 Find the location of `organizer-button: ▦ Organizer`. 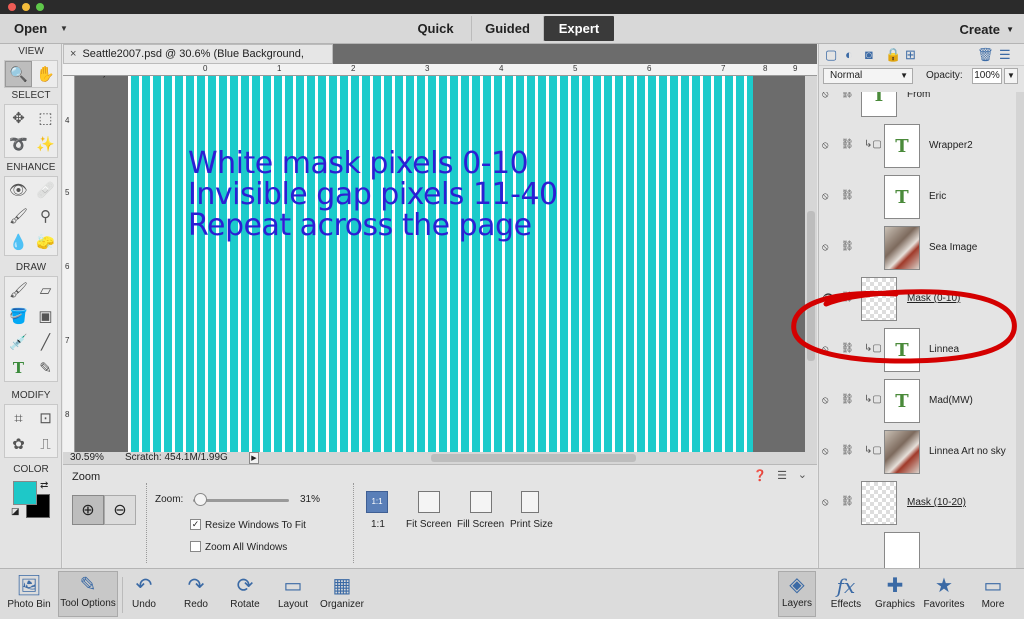

organizer-button: ▦ Organizer is located at coordinates (342, 591).